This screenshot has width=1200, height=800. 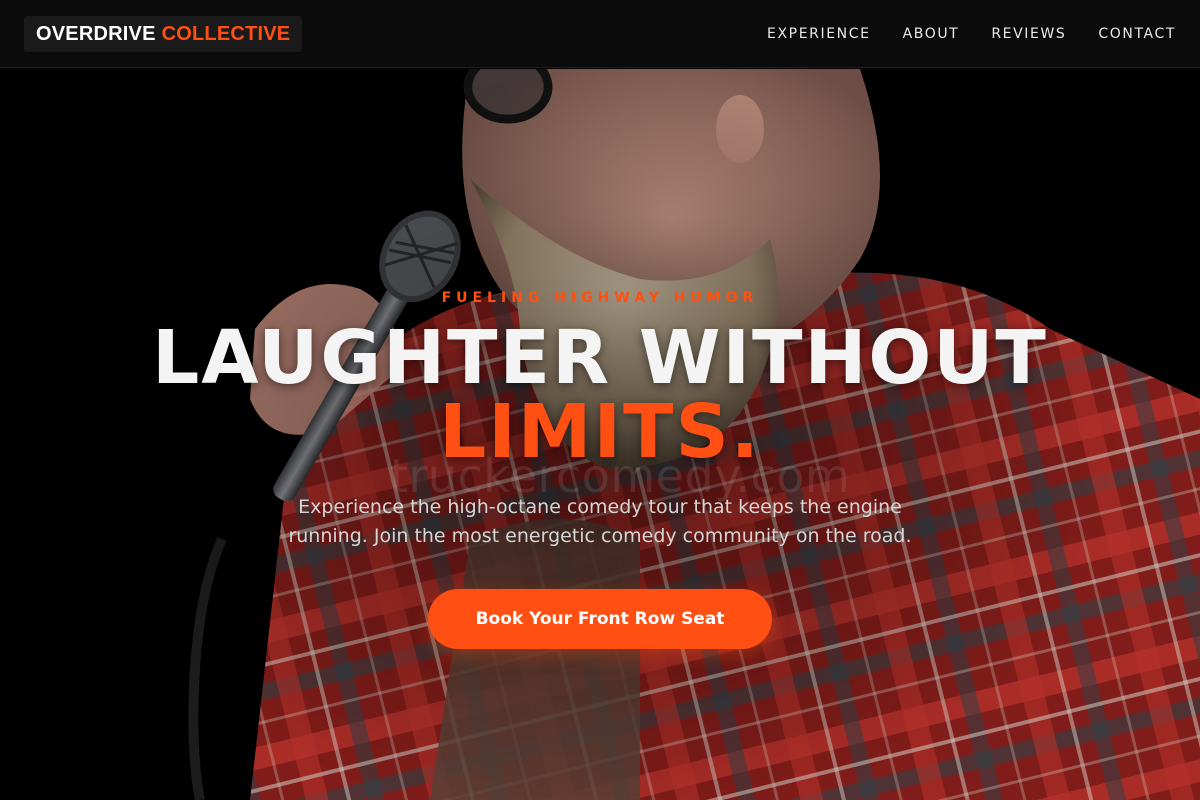 I want to click on brand-name-accent: COLLECTIVE, so click(x=226, y=33).